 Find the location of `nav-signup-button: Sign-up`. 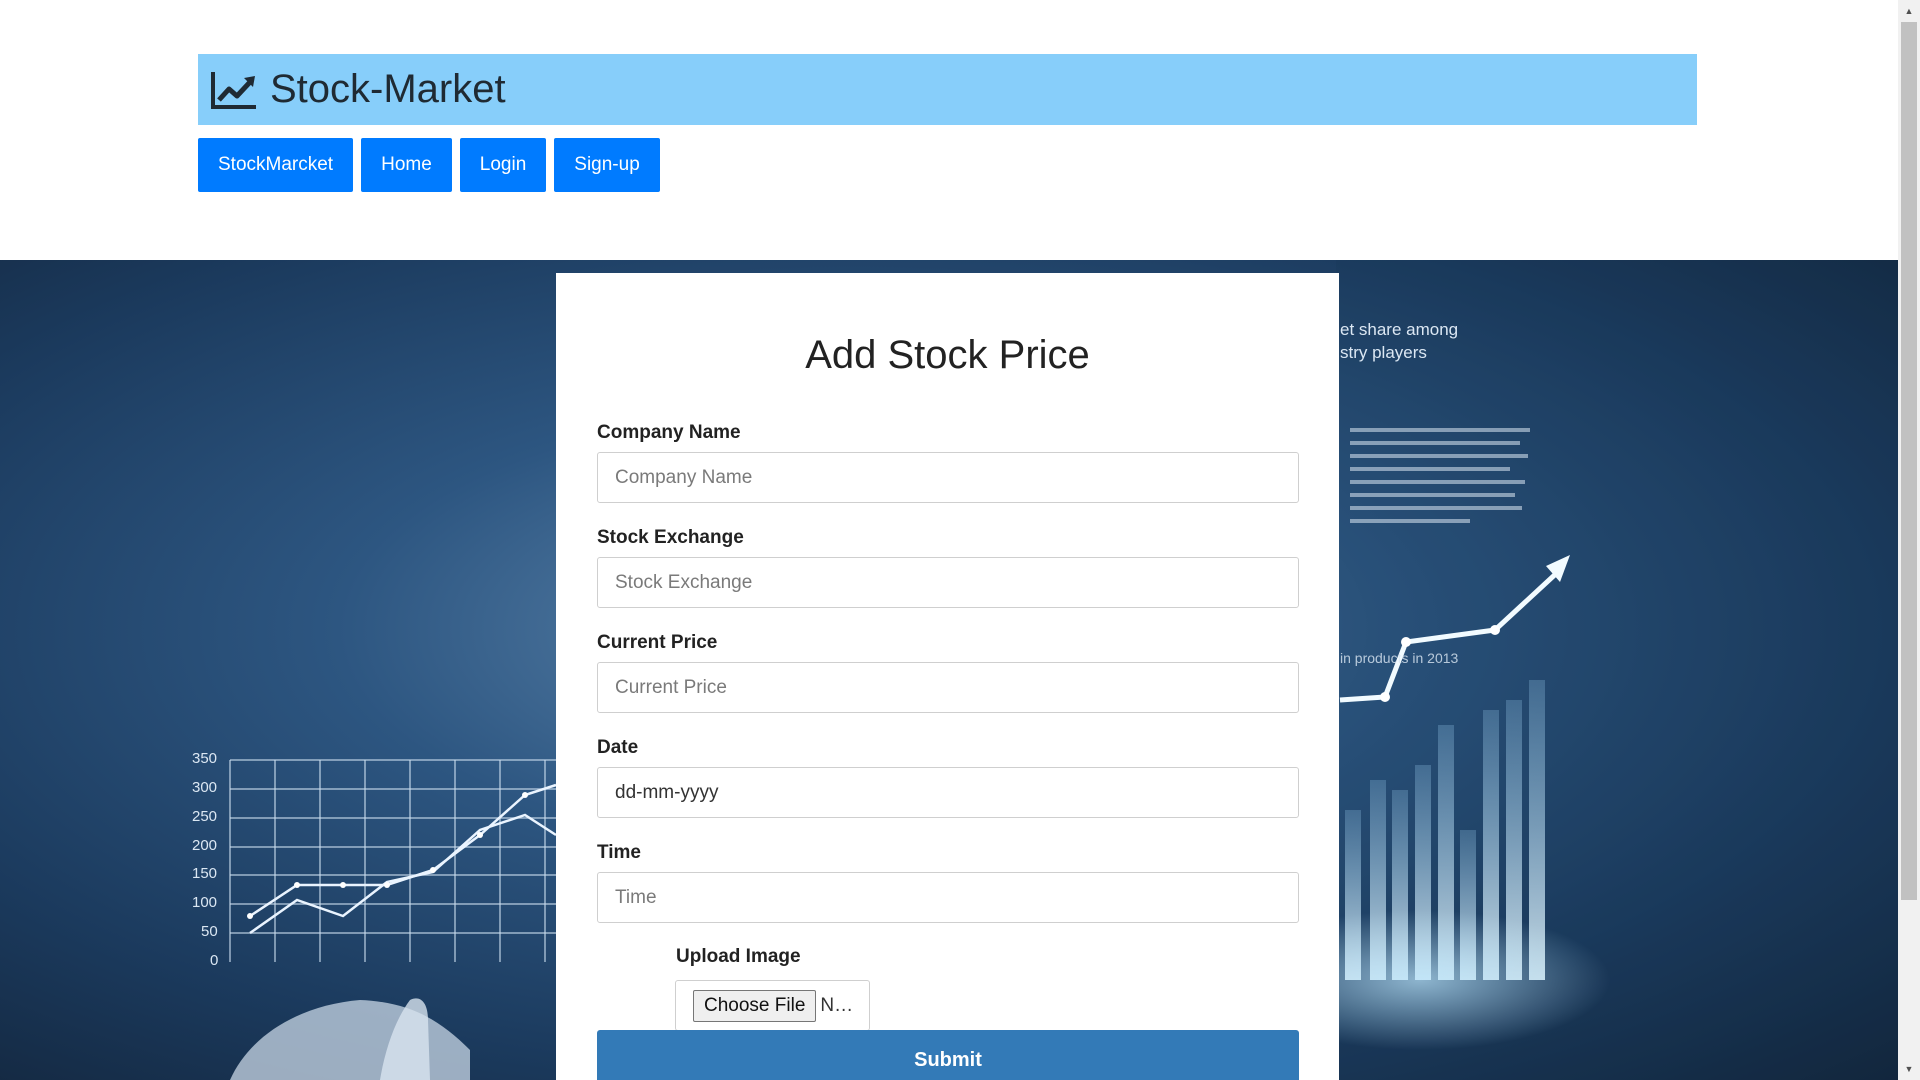

nav-signup-button: Sign-up is located at coordinates (607, 165).